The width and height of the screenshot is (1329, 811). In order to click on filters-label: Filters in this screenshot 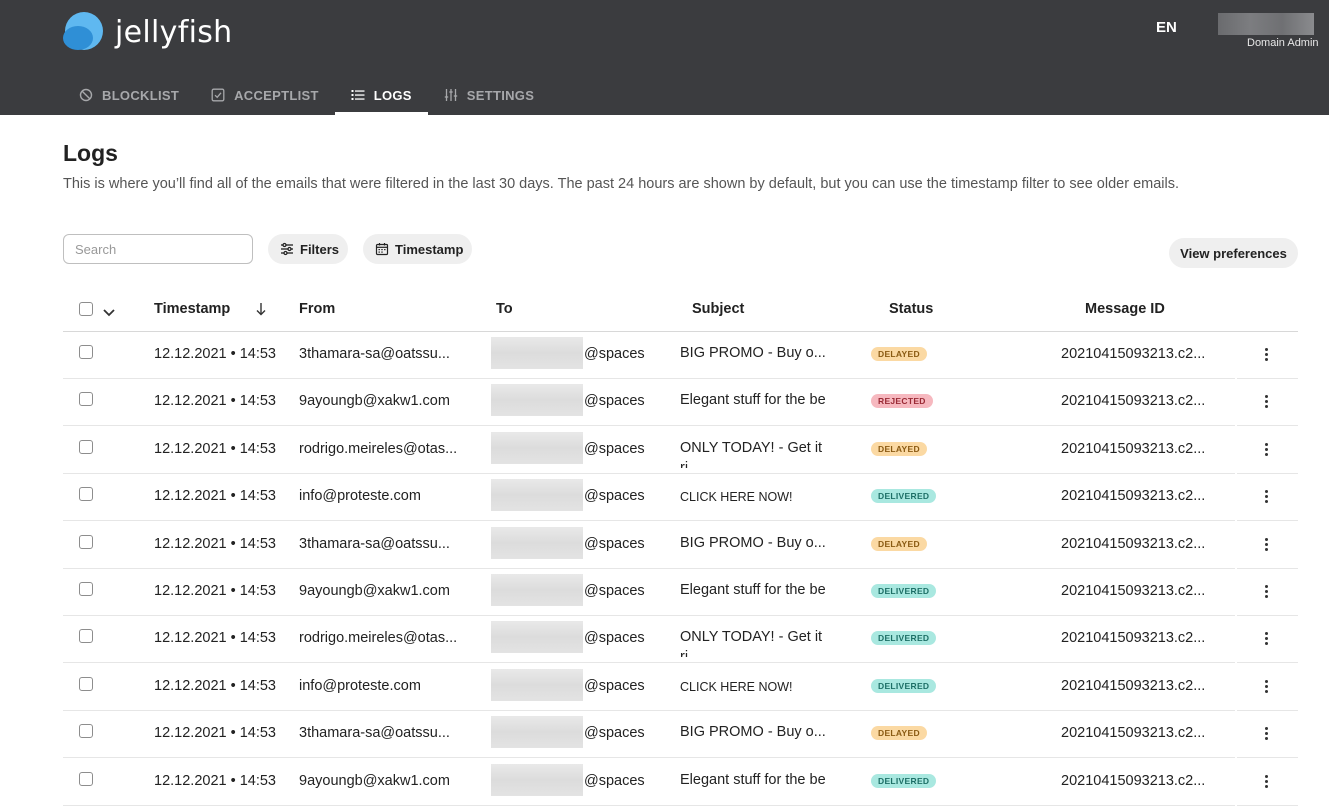, I will do `click(320, 249)`.